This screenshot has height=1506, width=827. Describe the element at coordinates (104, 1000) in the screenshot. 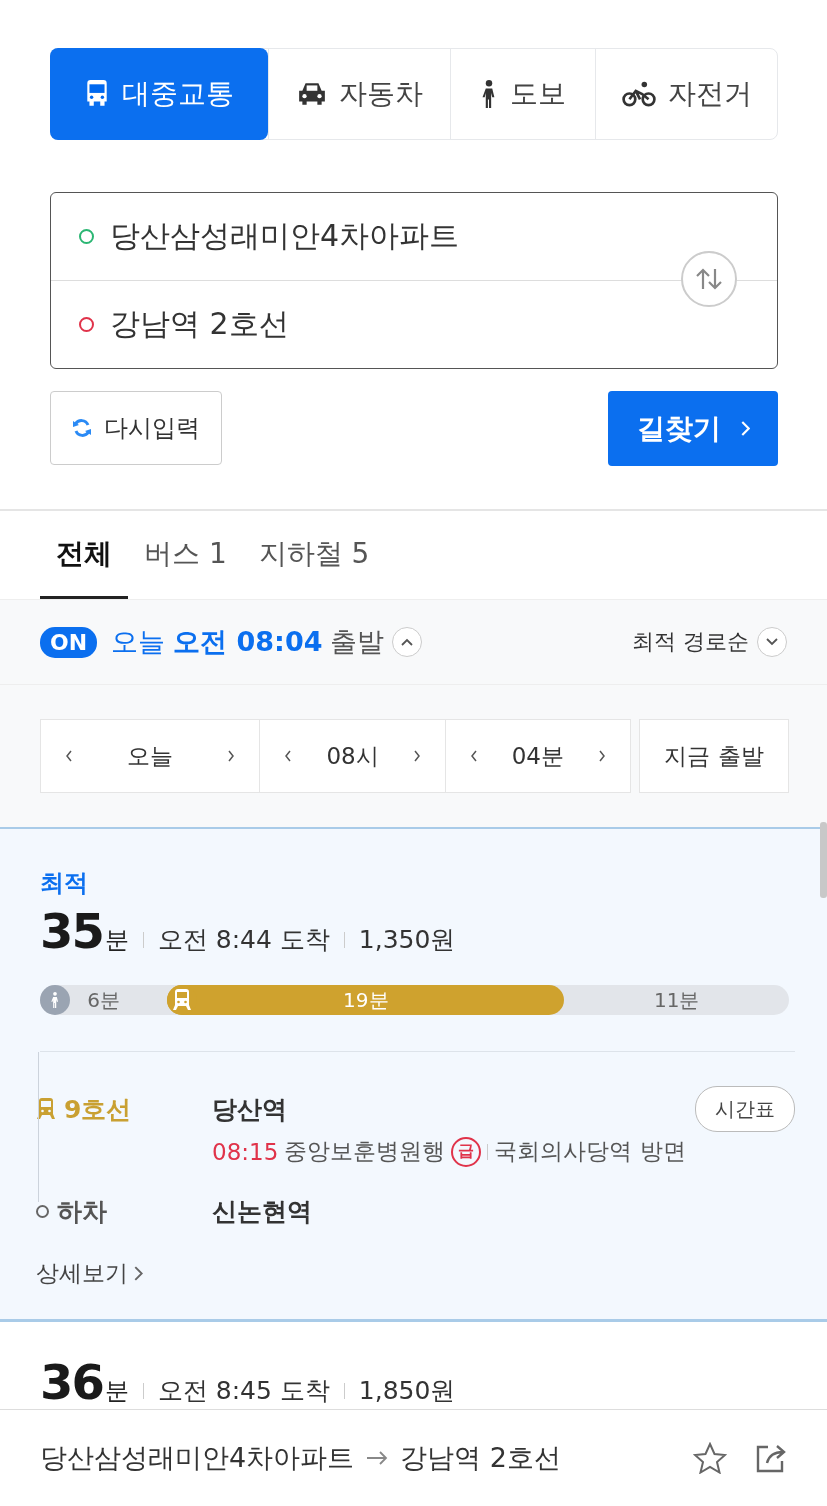

I see `segment-duration: 6분` at that location.